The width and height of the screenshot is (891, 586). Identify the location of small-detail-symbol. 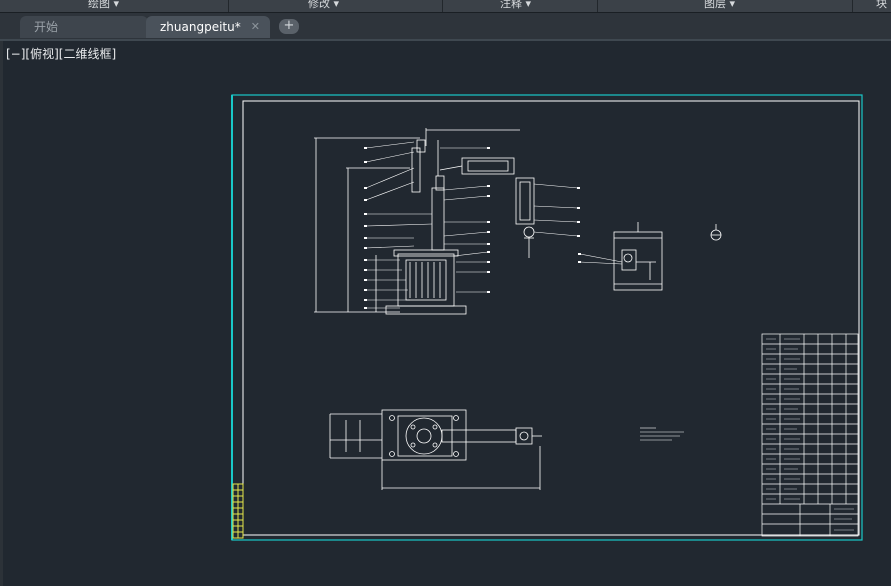
(716, 232).